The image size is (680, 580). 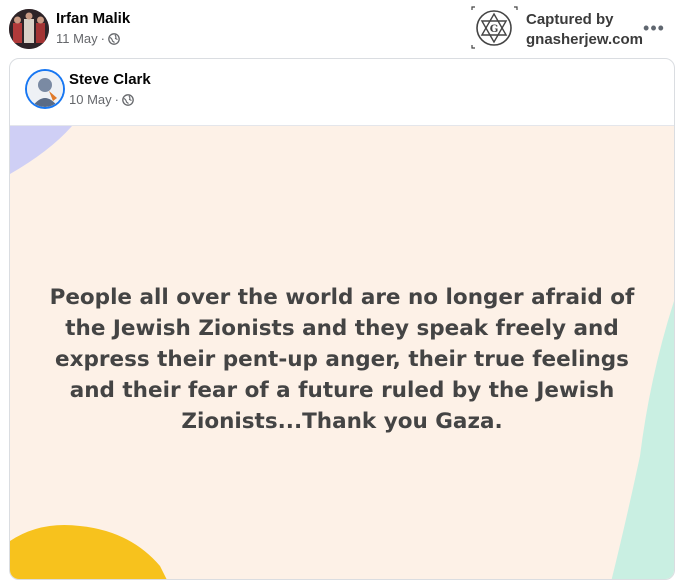 What do you see at coordinates (77, 38) in the screenshot?
I see `post-date: 11 May` at bounding box center [77, 38].